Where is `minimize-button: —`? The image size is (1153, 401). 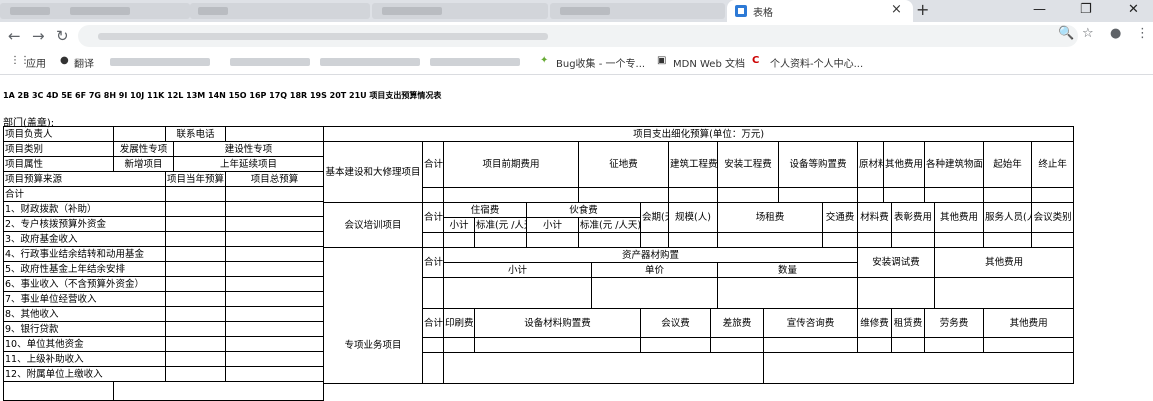 minimize-button: — is located at coordinates (1039, 9).